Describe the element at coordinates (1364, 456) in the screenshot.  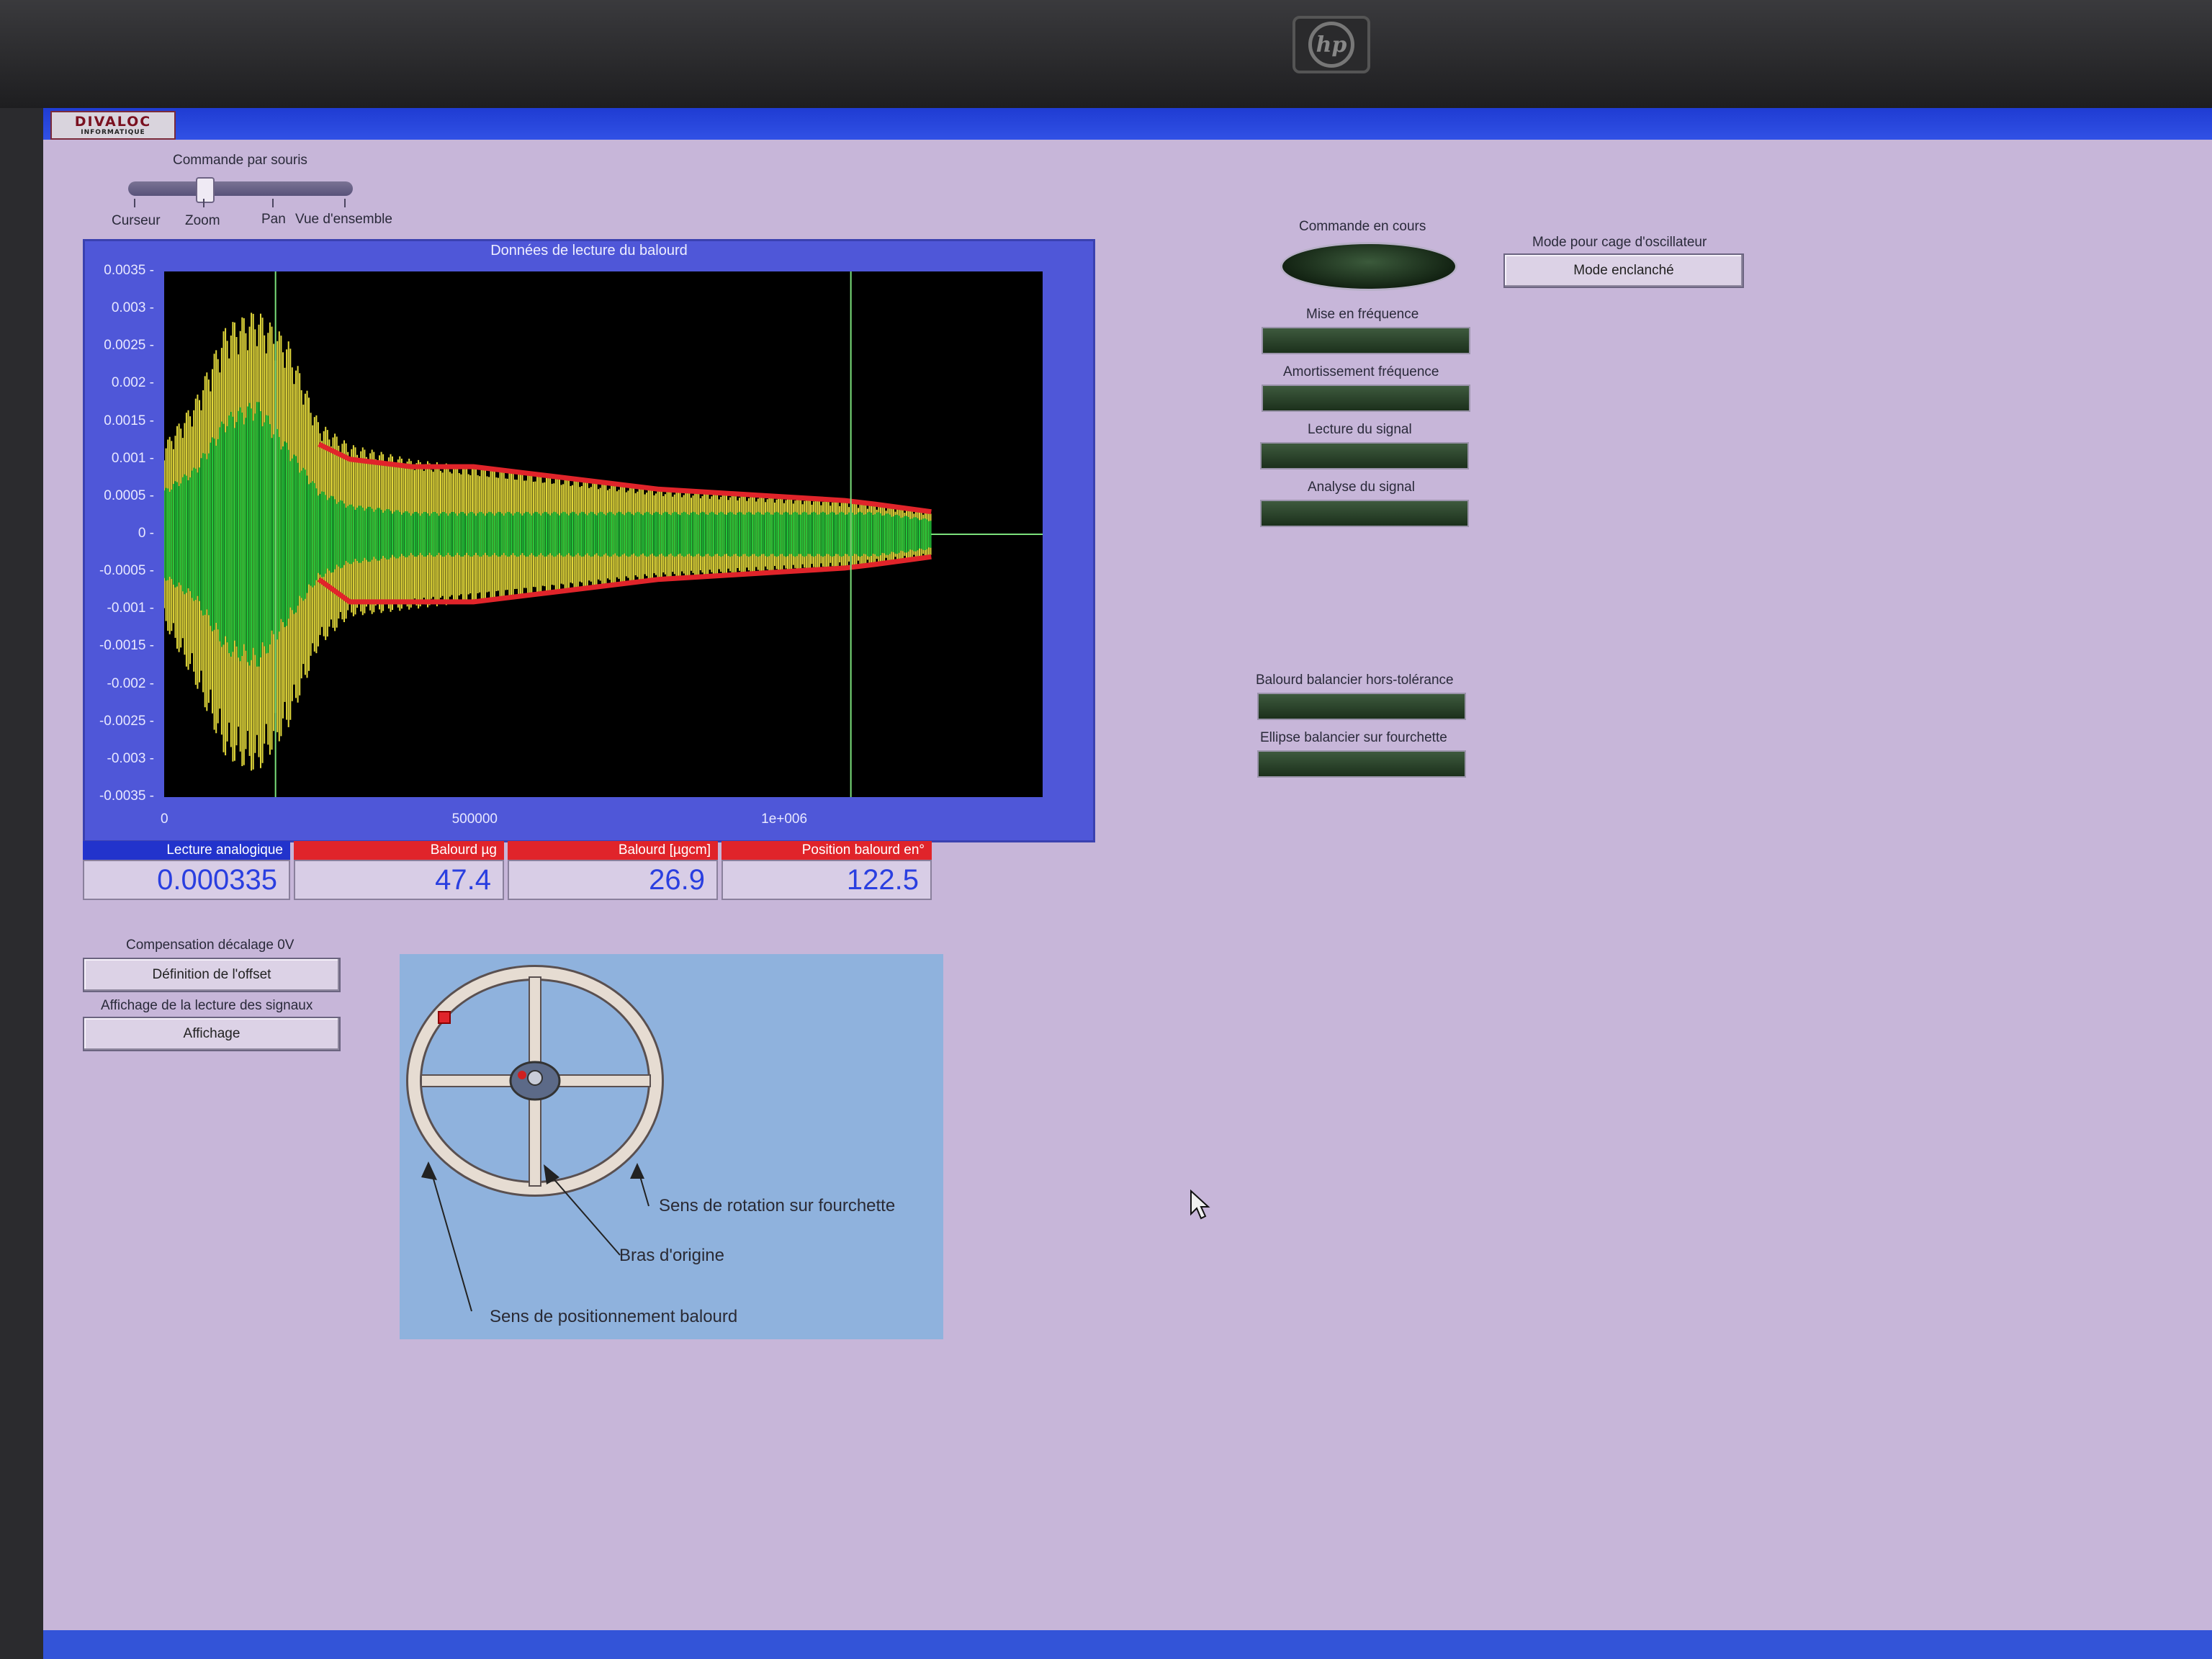
I see `signal-reading-indicator` at that location.